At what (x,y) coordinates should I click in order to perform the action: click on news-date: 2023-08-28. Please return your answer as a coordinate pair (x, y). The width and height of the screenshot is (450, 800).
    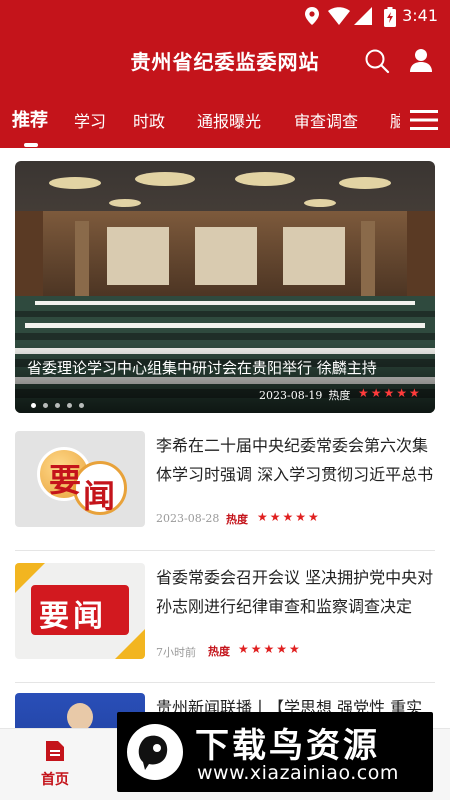
    Looking at the image, I should click on (188, 518).